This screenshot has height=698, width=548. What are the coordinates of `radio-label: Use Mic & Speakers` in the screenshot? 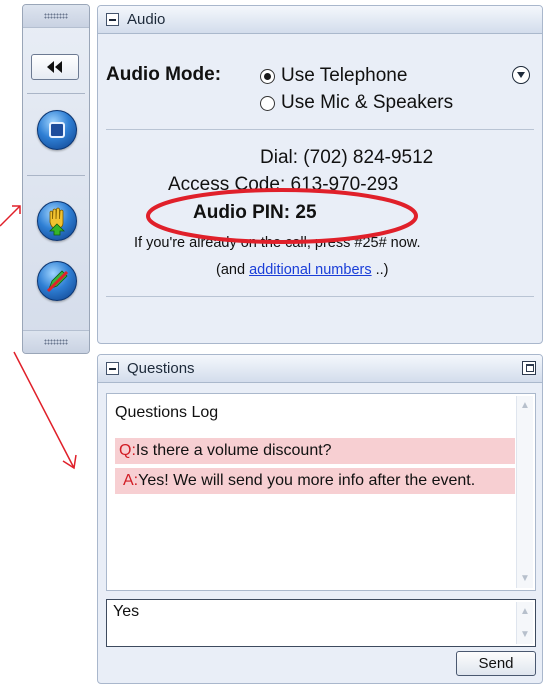 It's located at (367, 102).